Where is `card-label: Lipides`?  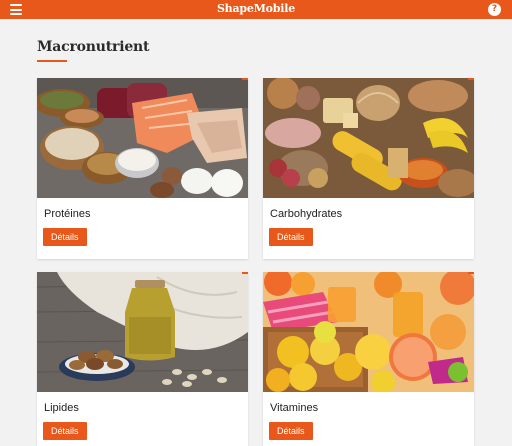
card-label: Lipides is located at coordinates (61, 408).